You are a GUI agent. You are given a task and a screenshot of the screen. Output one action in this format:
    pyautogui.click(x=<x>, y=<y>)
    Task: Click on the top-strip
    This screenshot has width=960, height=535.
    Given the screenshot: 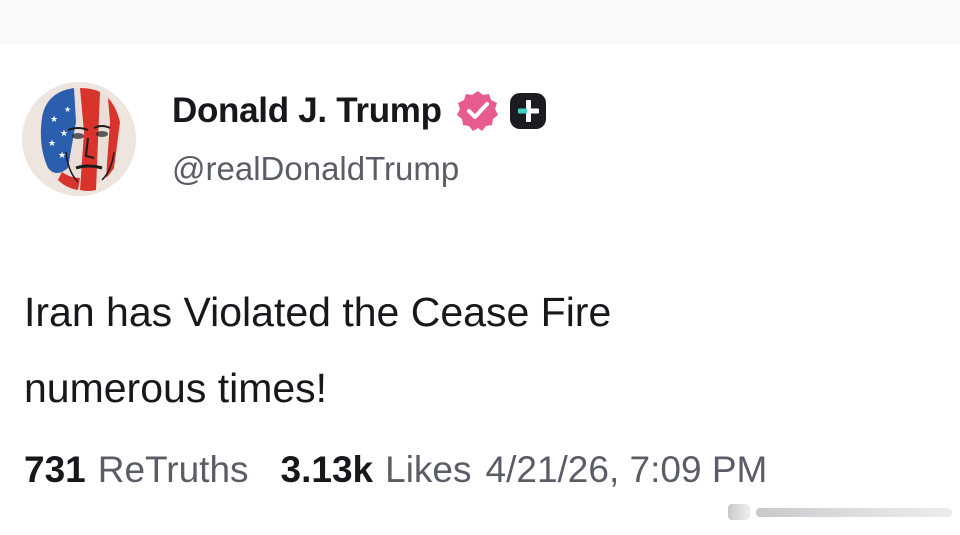 What is the action you would take?
    pyautogui.click(x=480, y=22)
    